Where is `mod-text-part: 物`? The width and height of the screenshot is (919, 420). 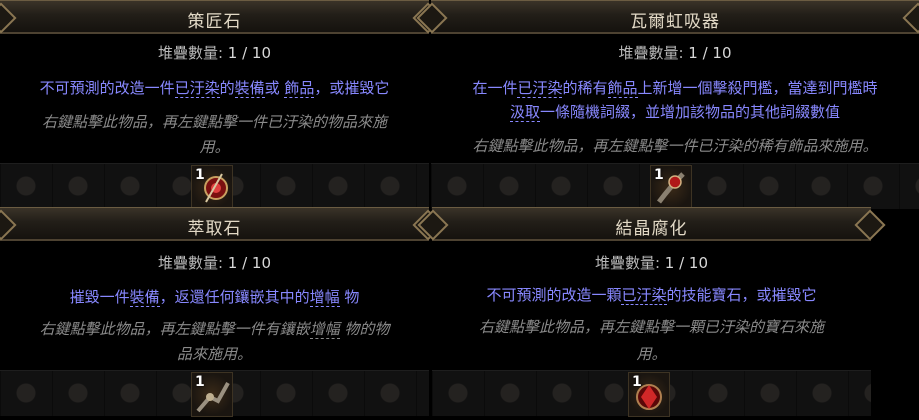 mod-text-part: 物 is located at coordinates (349, 297).